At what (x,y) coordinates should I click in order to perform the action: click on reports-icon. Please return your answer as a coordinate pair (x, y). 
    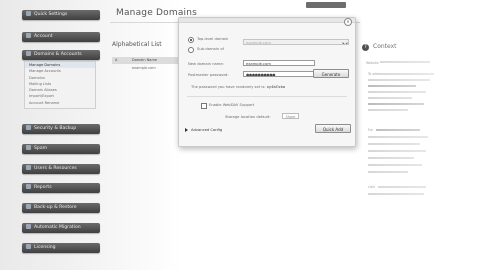
    Looking at the image, I should click on (28, 186).